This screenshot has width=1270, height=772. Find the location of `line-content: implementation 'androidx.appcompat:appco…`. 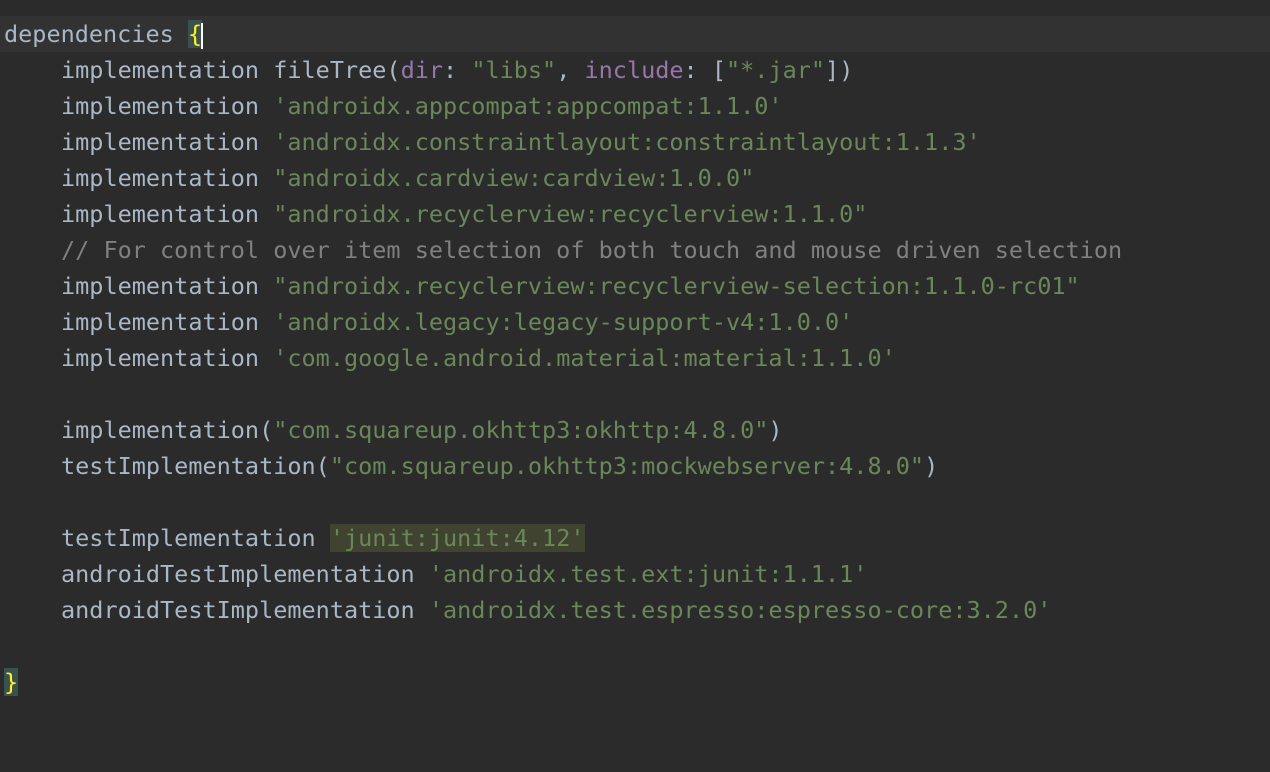

line-content: implementation 'androidx.appcompat:appco… is located at coordinates (422, 106).